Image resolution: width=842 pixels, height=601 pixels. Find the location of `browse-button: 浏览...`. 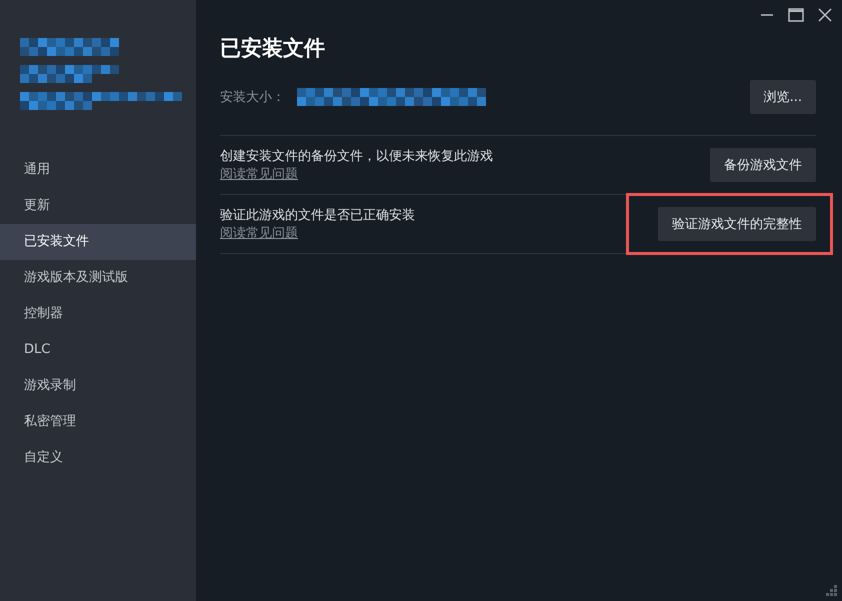

browse-button: 浏览... is located at coordinates (783, 97).